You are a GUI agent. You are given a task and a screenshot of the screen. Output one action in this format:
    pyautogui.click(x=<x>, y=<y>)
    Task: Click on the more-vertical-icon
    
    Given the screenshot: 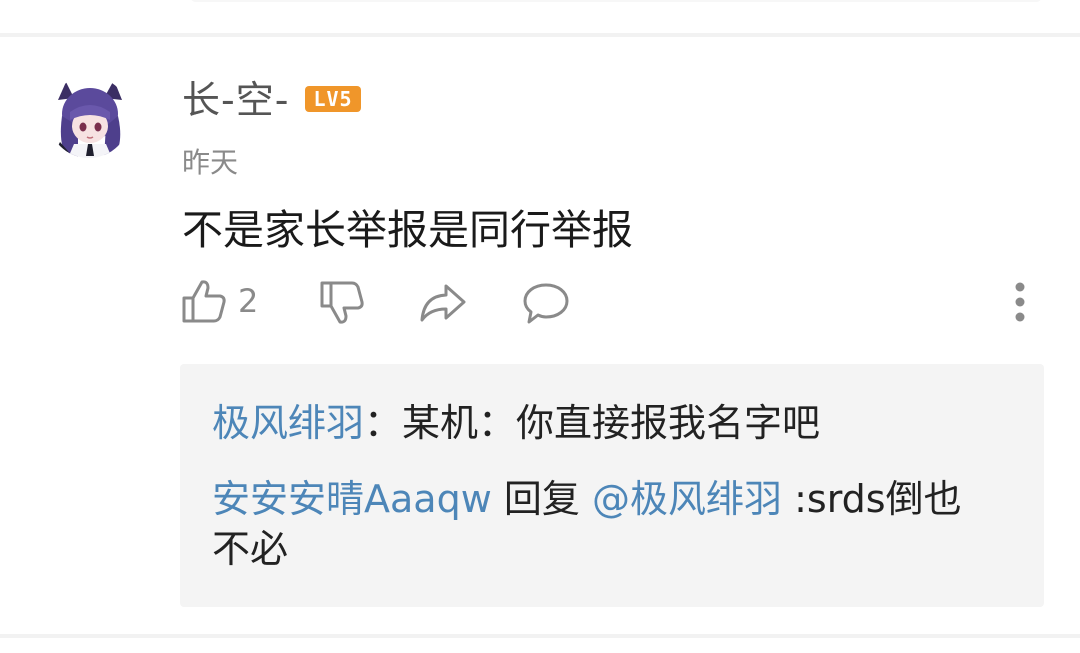 What is the action you would take?
    pyautogui.click(x=1020, y=302)
    